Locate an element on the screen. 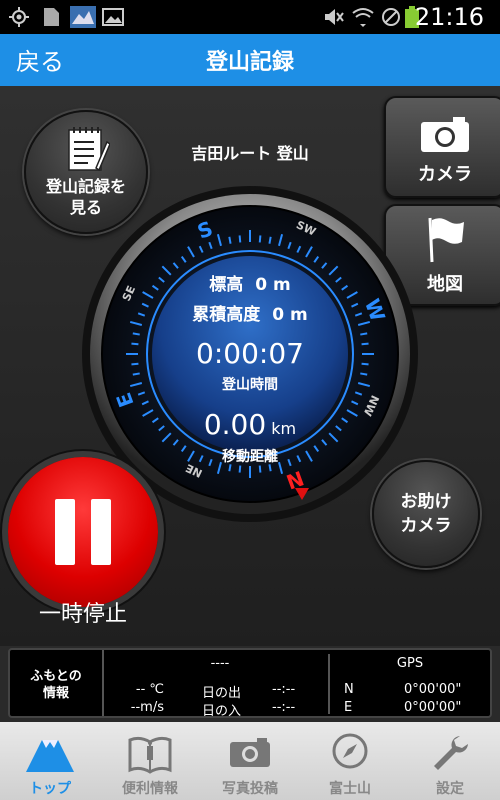 This screenshot has width=500, height=800. sunrise-value: --:-- is located at coordinates (284, 689).